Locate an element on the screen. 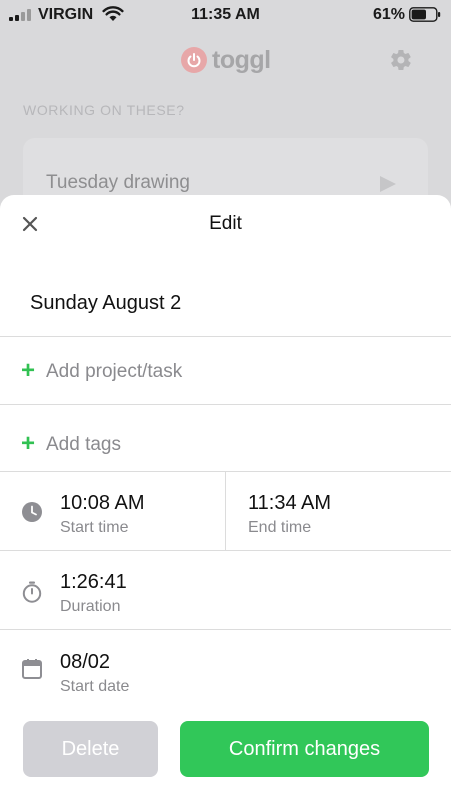  sheet-title: Edit is located at coordinates (225, 223).